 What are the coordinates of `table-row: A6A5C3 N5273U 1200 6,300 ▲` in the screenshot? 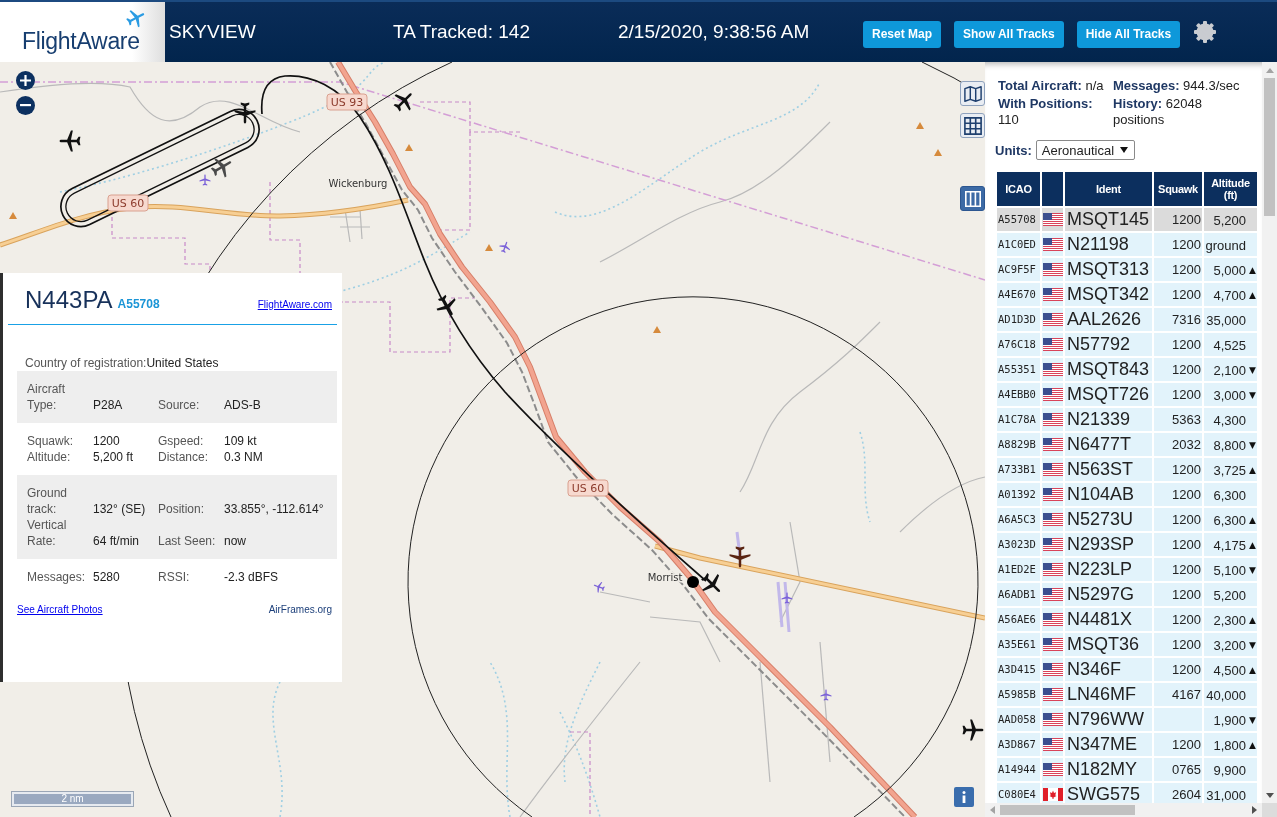 It's located at (1127, 519).